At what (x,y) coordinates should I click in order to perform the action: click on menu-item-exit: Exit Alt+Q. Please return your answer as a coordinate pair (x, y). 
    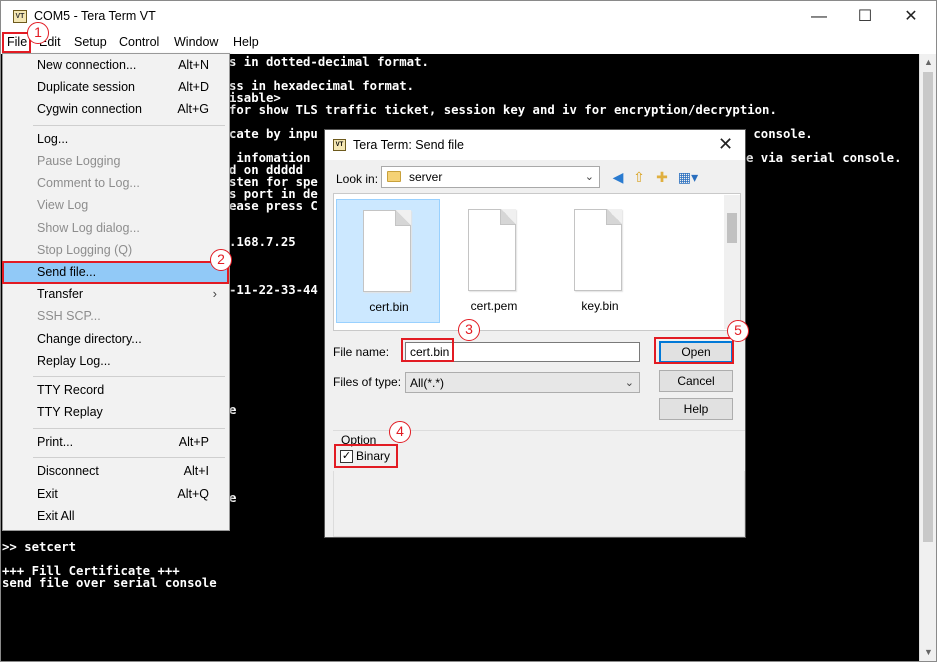
    Looking at the image, I should click on (116, 495).